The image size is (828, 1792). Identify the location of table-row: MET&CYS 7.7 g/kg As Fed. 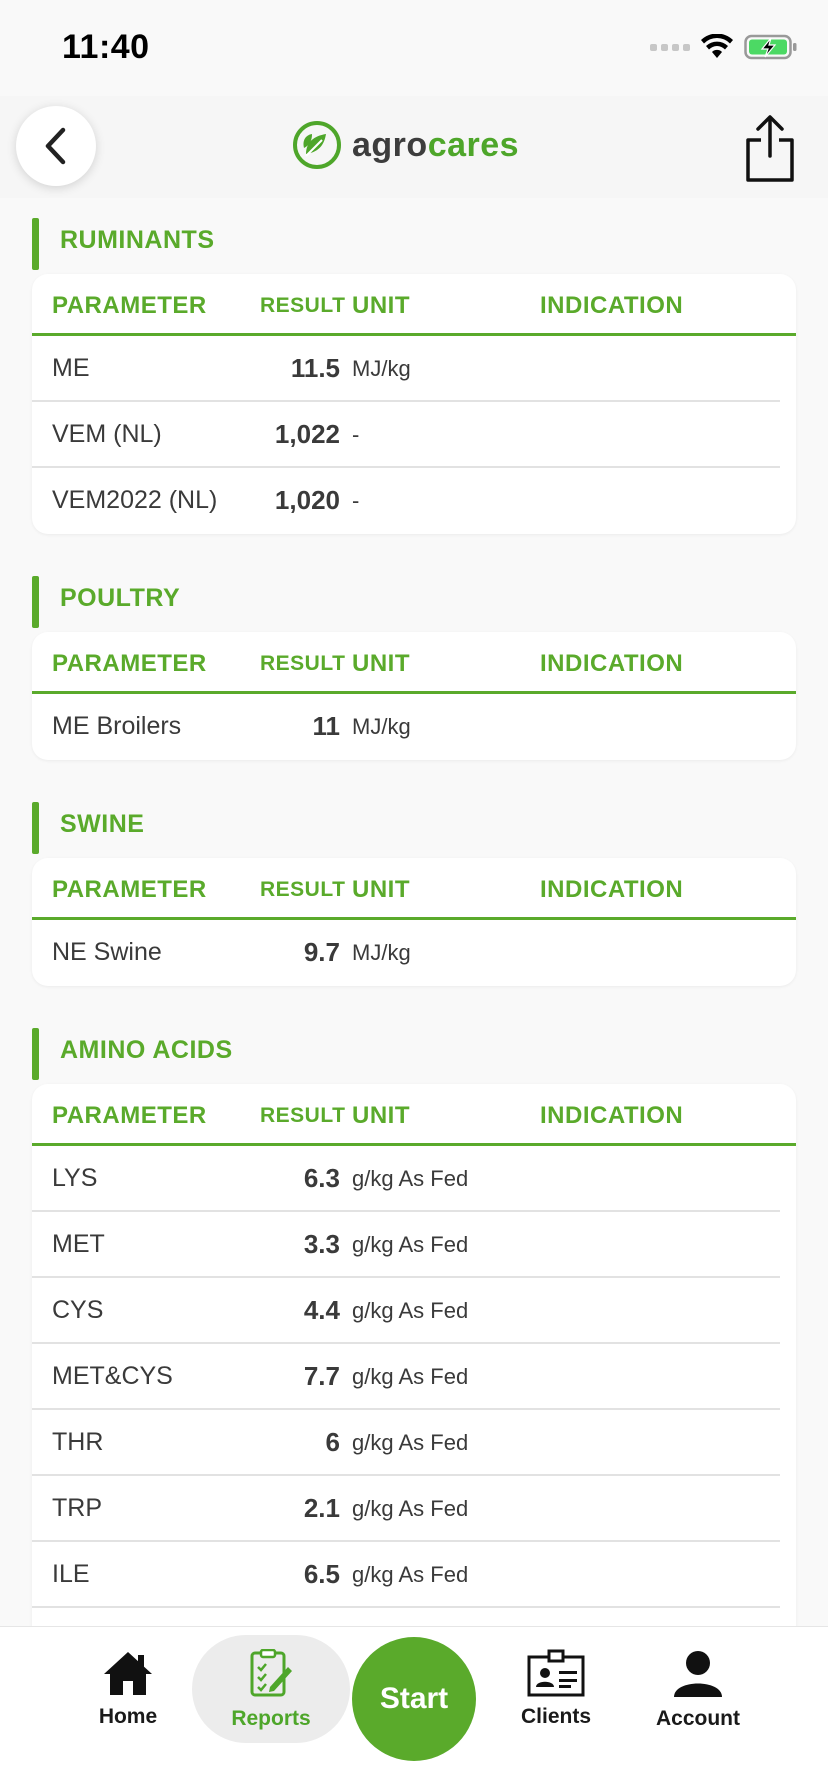
(406, 1377).